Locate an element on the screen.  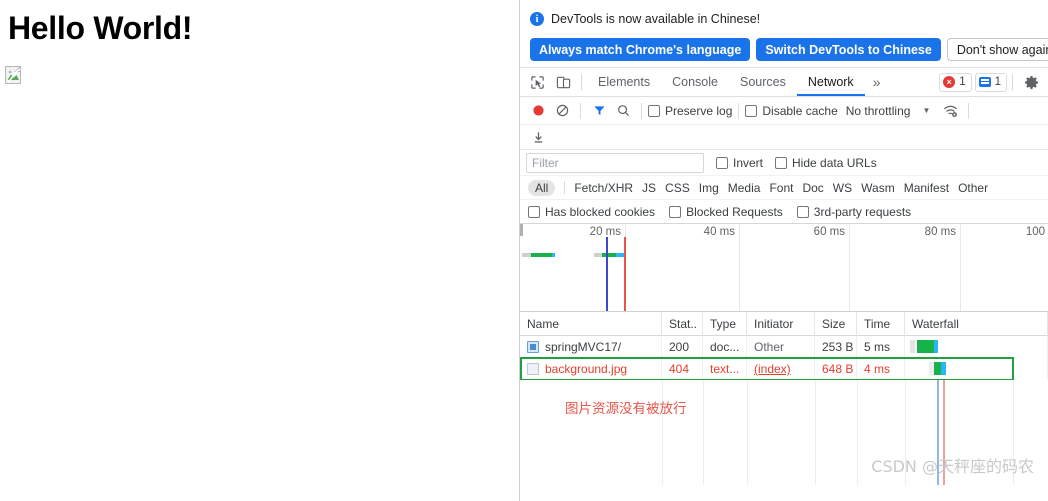
disable-cache-box is located at coordinates (751, 110).